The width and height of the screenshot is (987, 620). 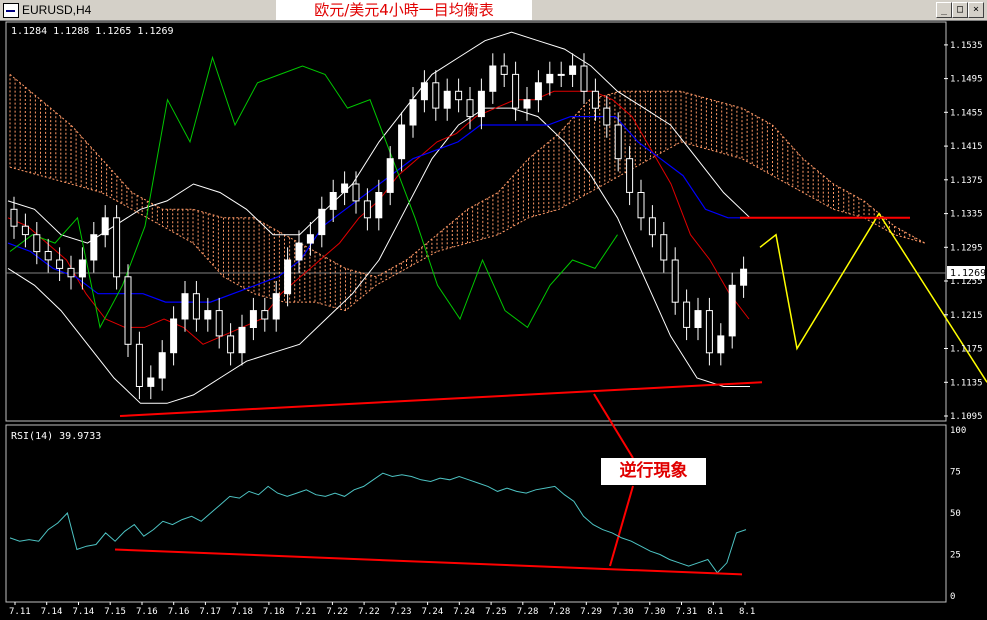 I want to click on price-tick-label: 1.1135, so click(x=966, y=383).